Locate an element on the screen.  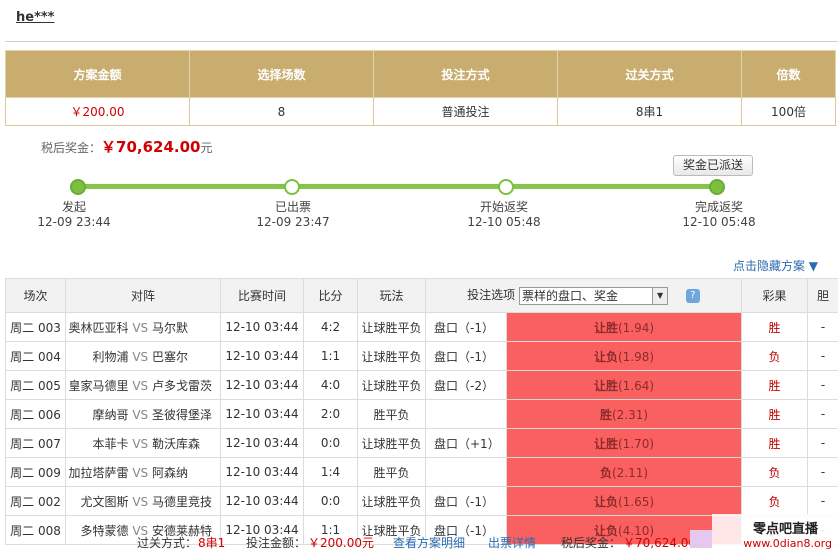
bet-pick: 胜(2.31) is located at coordinates (624, 414).